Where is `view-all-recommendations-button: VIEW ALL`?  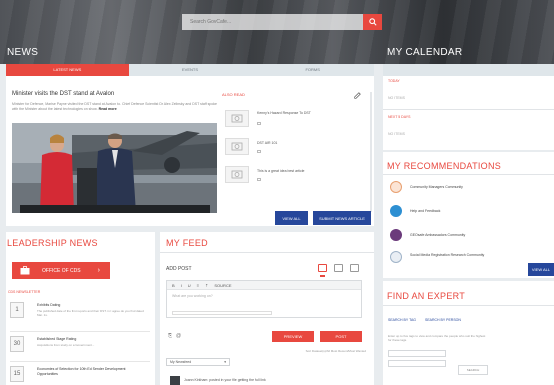
view-all-recommendations-button: VIEW ALL is located at coordinates (541, 269).